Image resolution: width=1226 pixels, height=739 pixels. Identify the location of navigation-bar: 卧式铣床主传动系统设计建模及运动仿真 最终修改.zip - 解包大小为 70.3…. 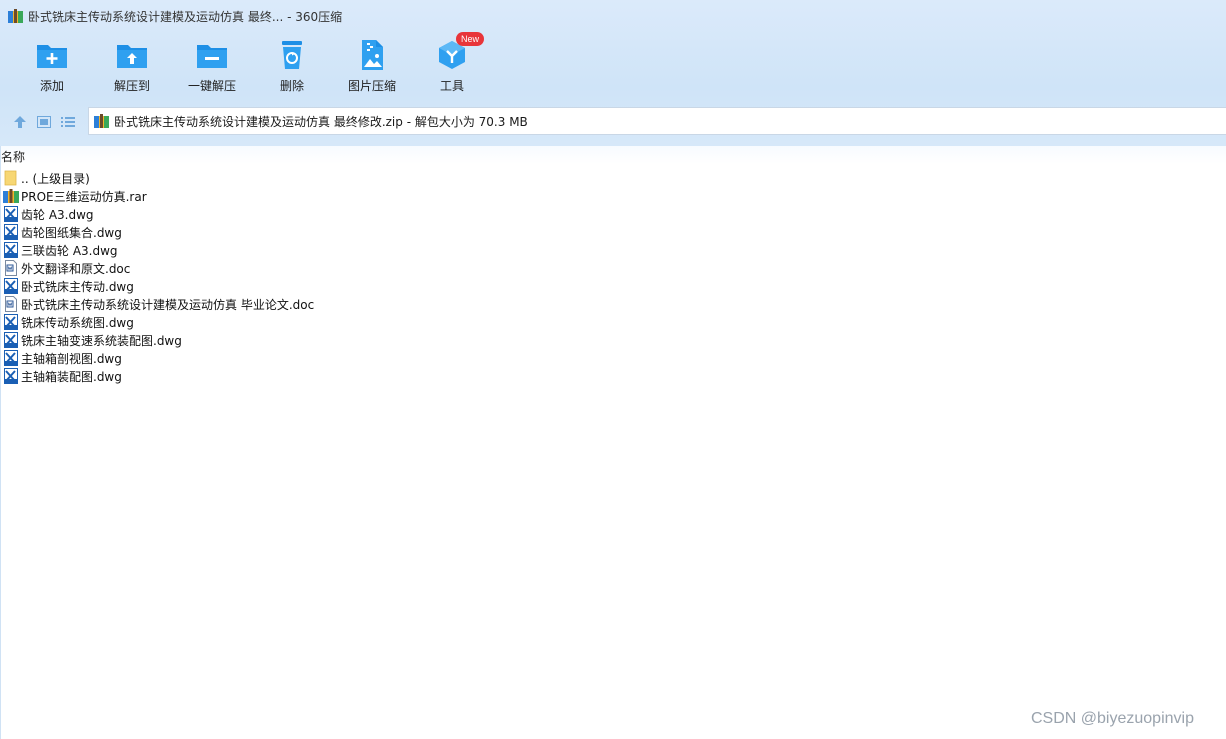
(613, 121).